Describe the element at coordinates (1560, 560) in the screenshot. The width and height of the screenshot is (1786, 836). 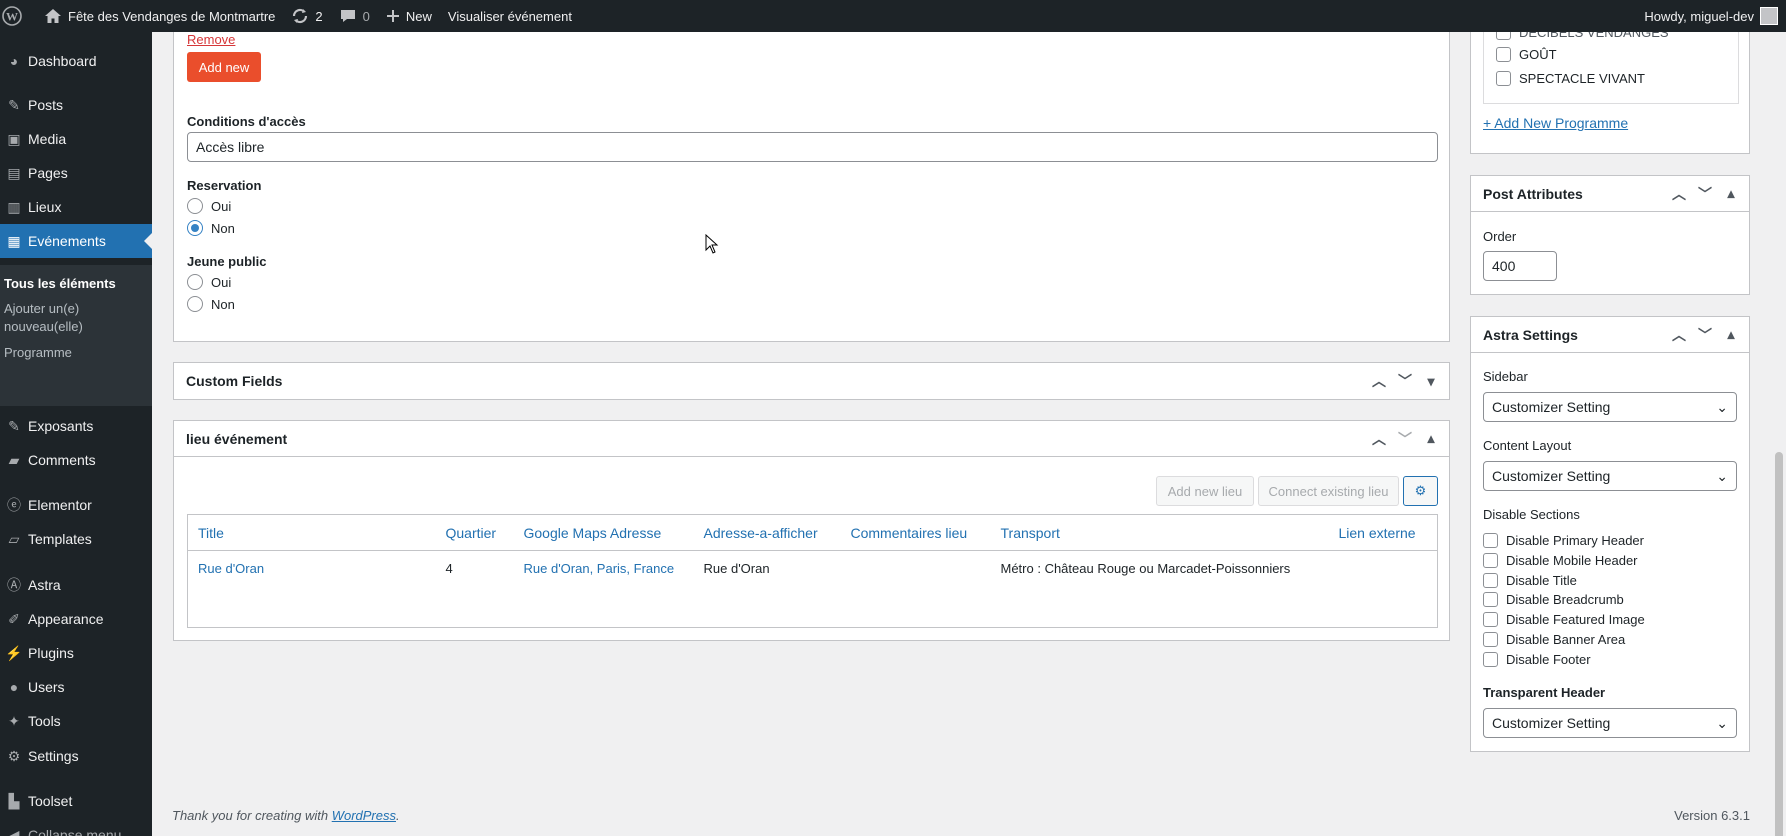
I see `disable-mobile-header-option: Disable Mobile Header` at that location.